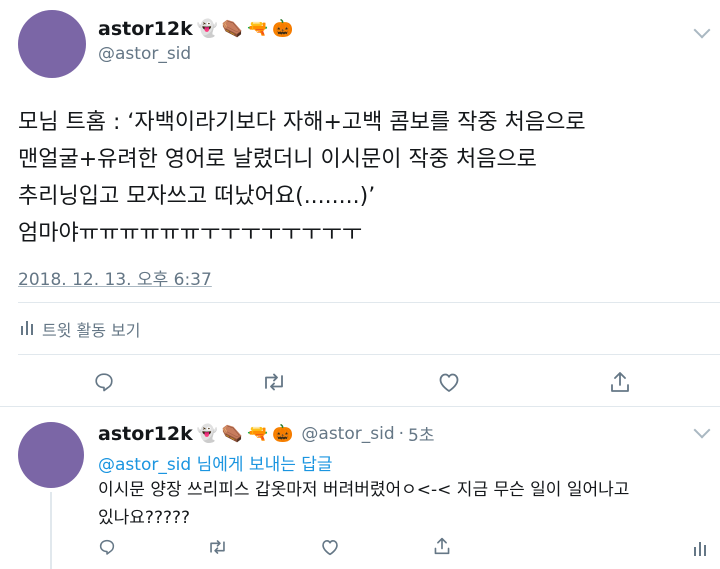  What do you see at coordinates (145, 29) in the screenshot?
I see `display-name: astor12k` at bounding box center [145, 29].